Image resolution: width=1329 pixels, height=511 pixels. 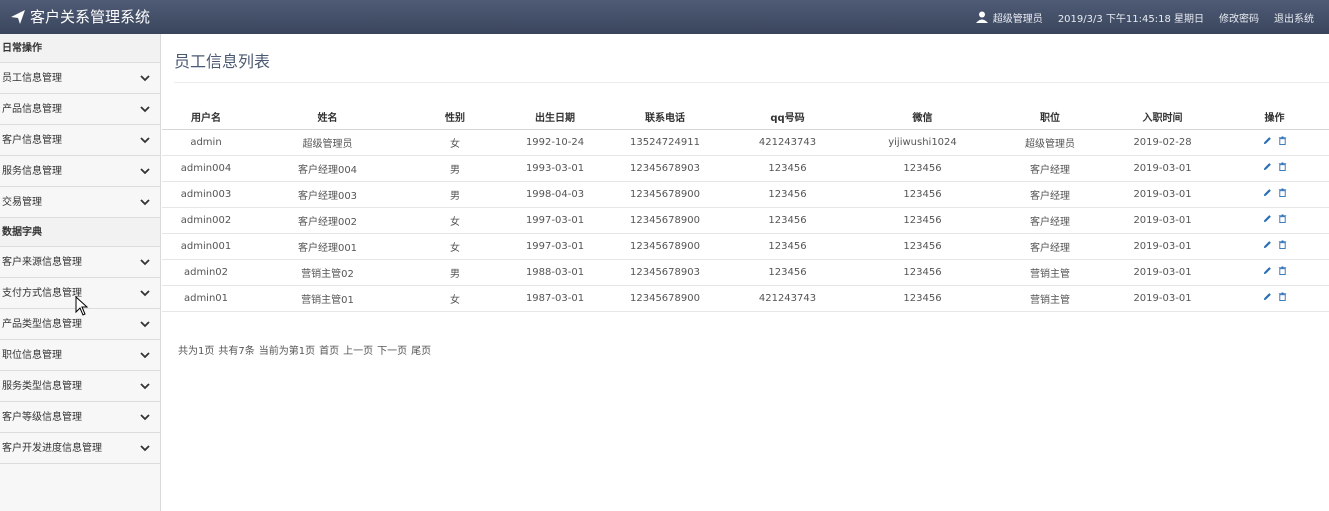 I want to click on sidebar-item: 交易管理, so click(x=80, y=202).